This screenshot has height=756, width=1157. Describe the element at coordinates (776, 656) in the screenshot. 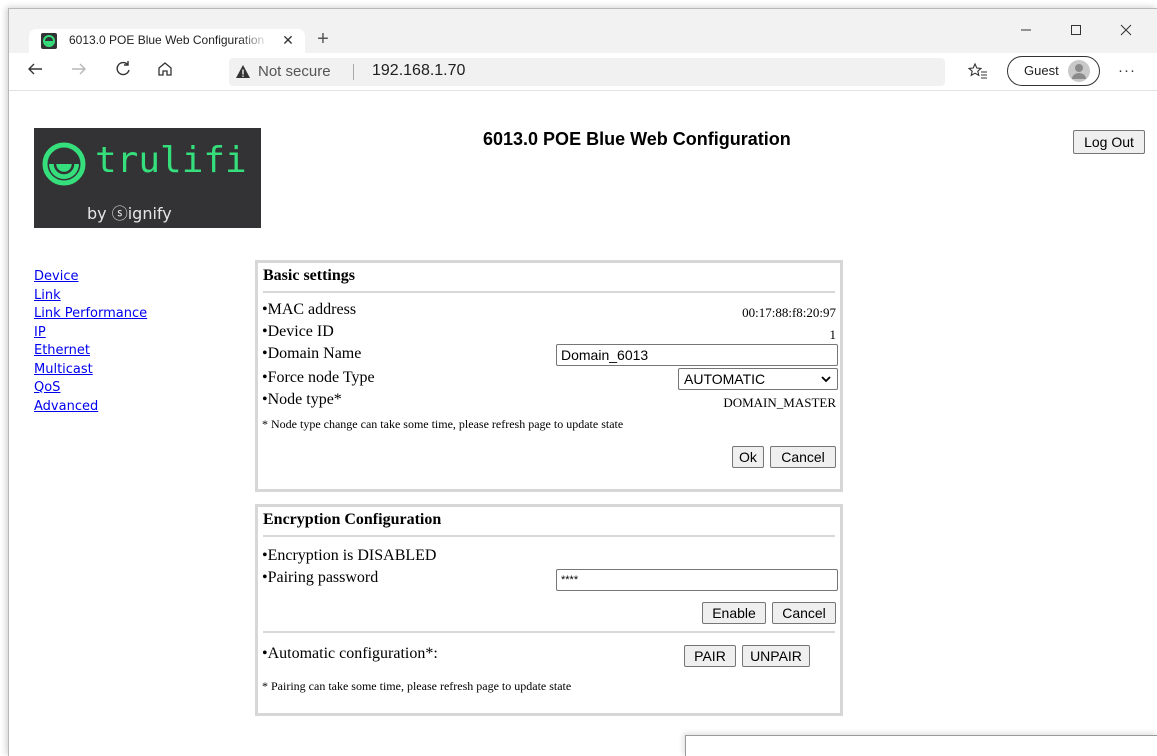

I see `unpair-button: UNPAIR` at that location.